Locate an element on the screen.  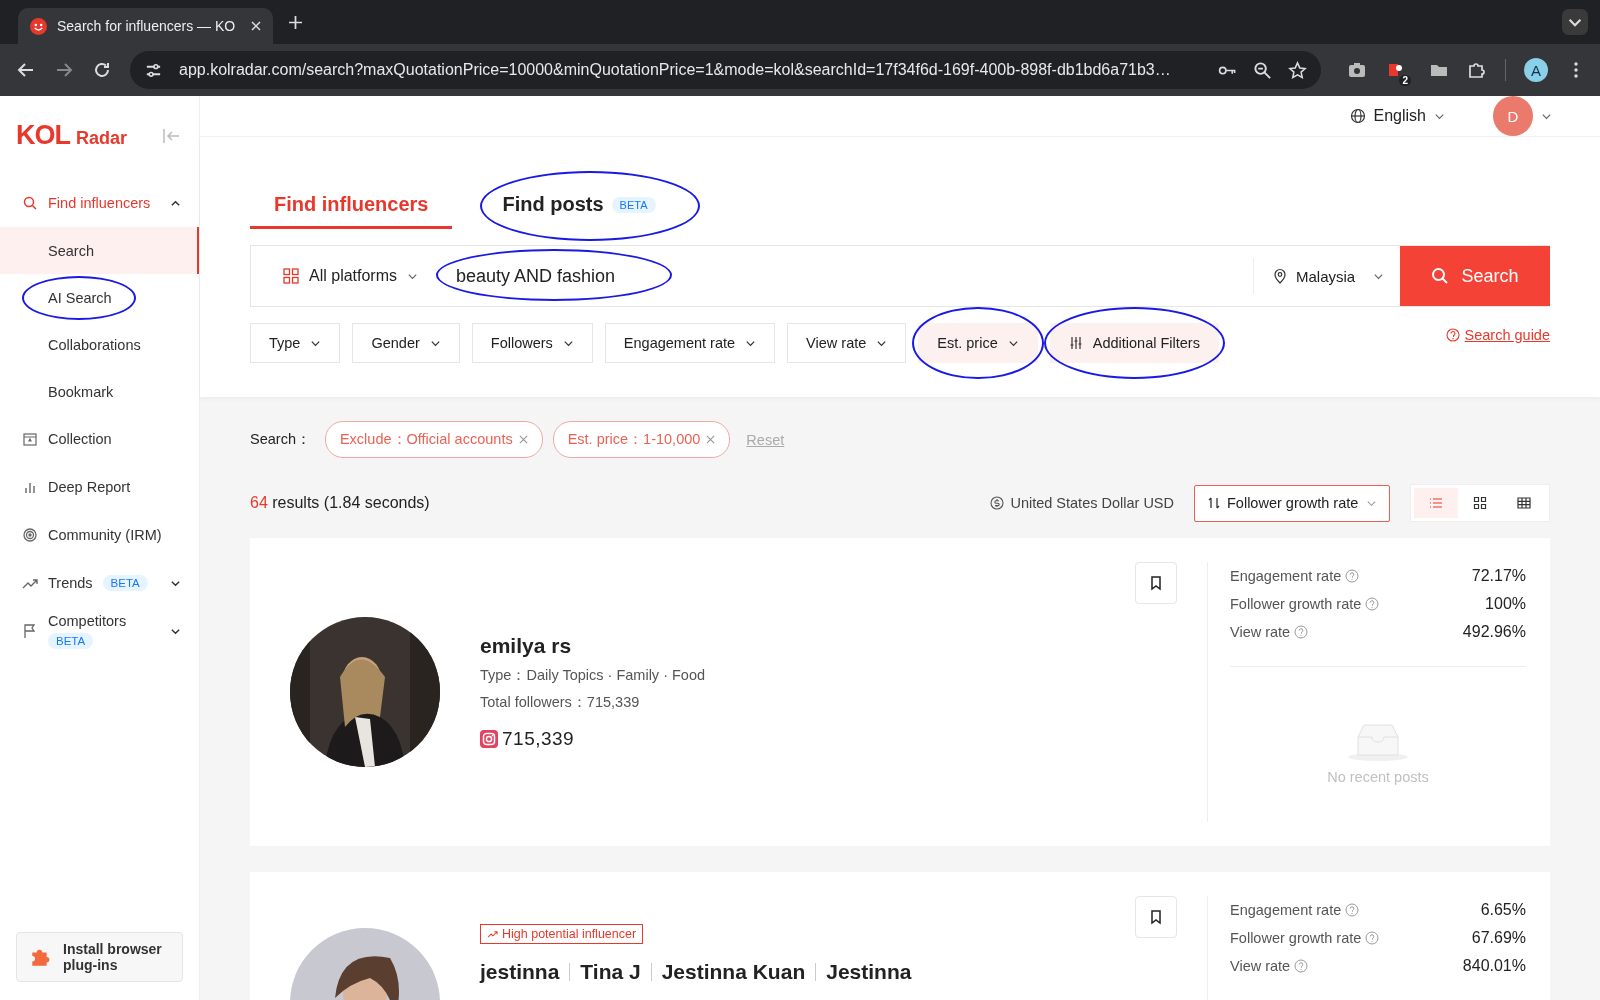
filter-dropdown: Followers is located at coordinates (532, 343).